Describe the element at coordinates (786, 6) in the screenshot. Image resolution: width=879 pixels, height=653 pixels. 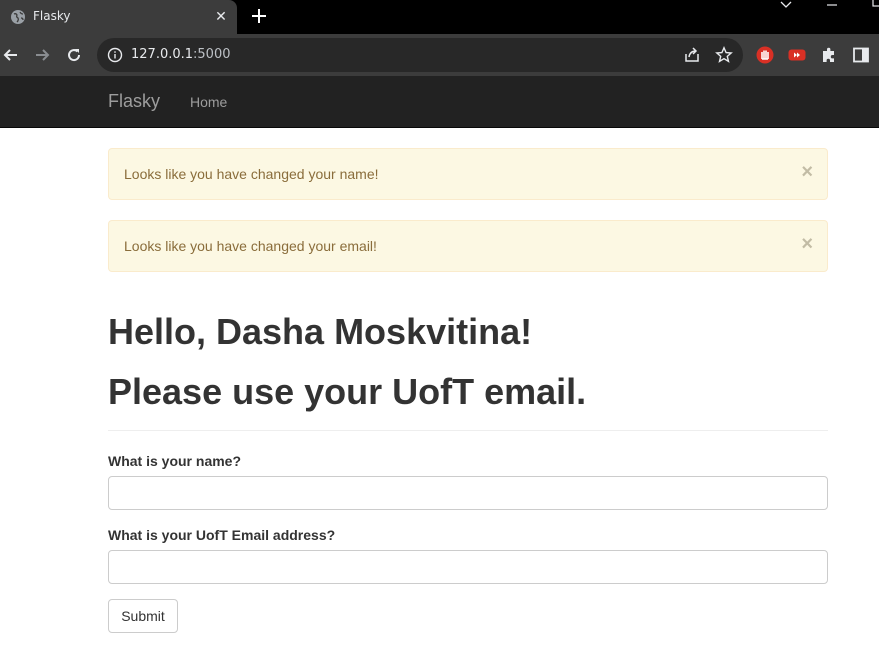
I see `chevron-down-icon` at that location.